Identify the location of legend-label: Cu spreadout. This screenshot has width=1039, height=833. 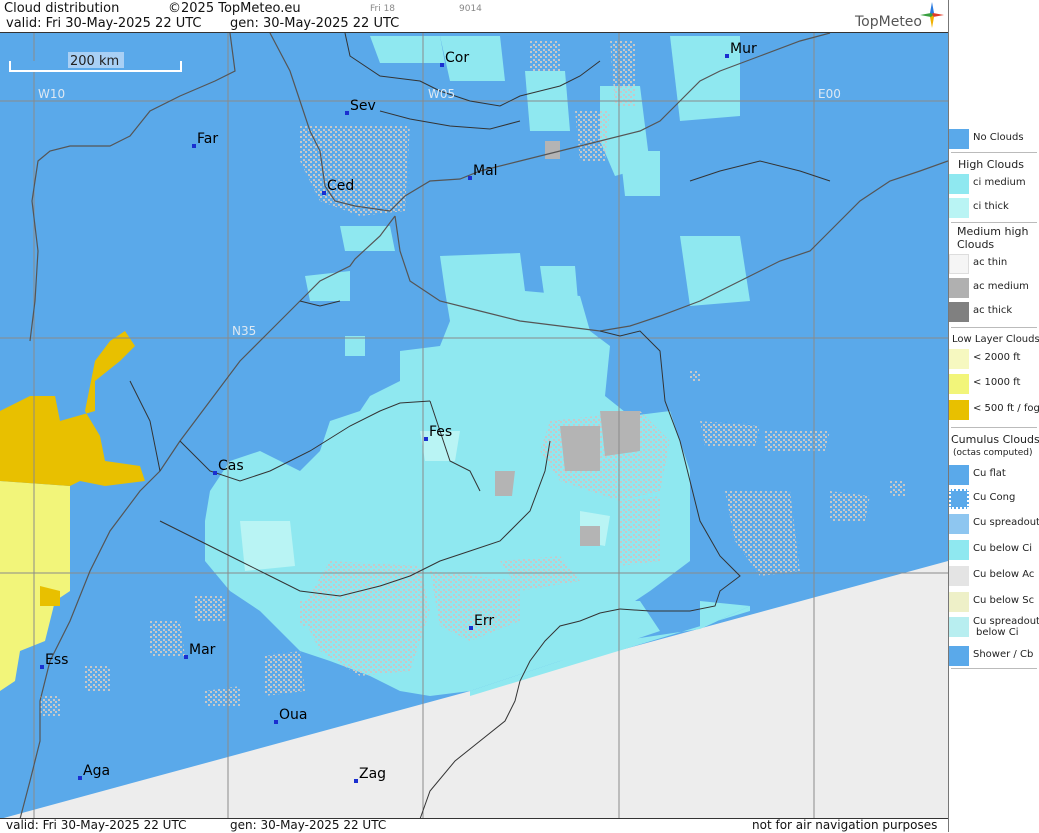
(1006, 522).